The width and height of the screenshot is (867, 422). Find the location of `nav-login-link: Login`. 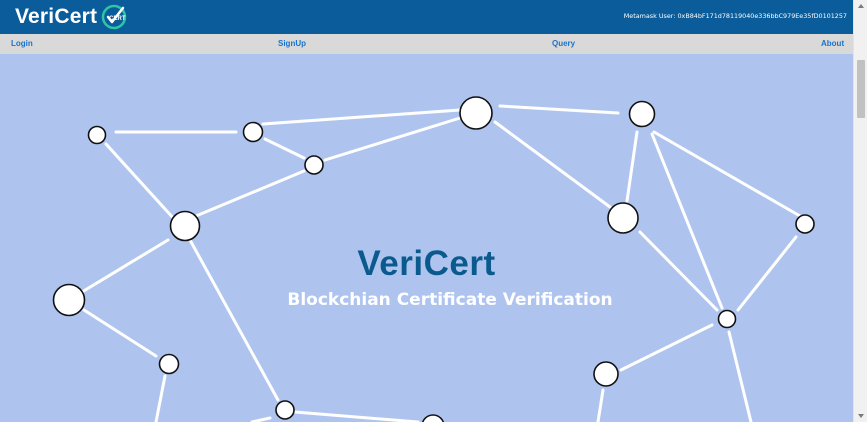

nav-login-link: Login is located at coordinates (22, 43).